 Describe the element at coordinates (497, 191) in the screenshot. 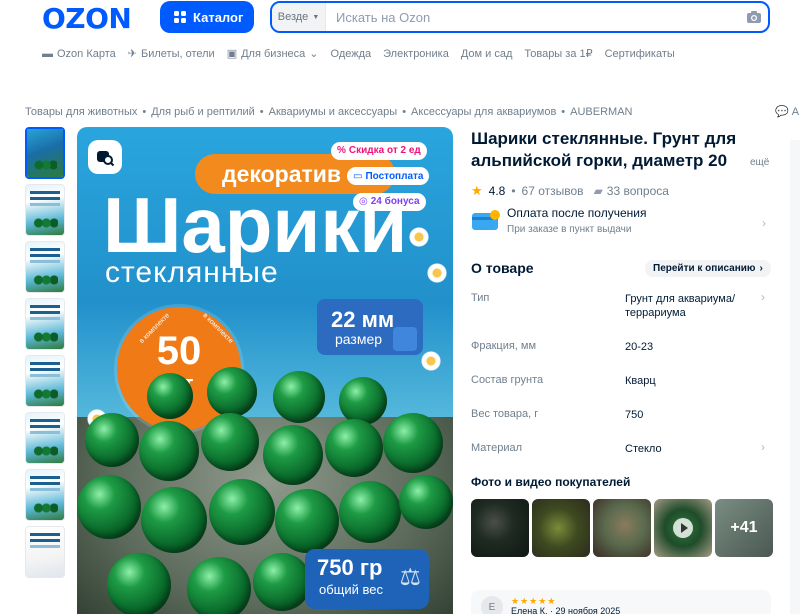

I see `rating-value: 4.8` at that location.